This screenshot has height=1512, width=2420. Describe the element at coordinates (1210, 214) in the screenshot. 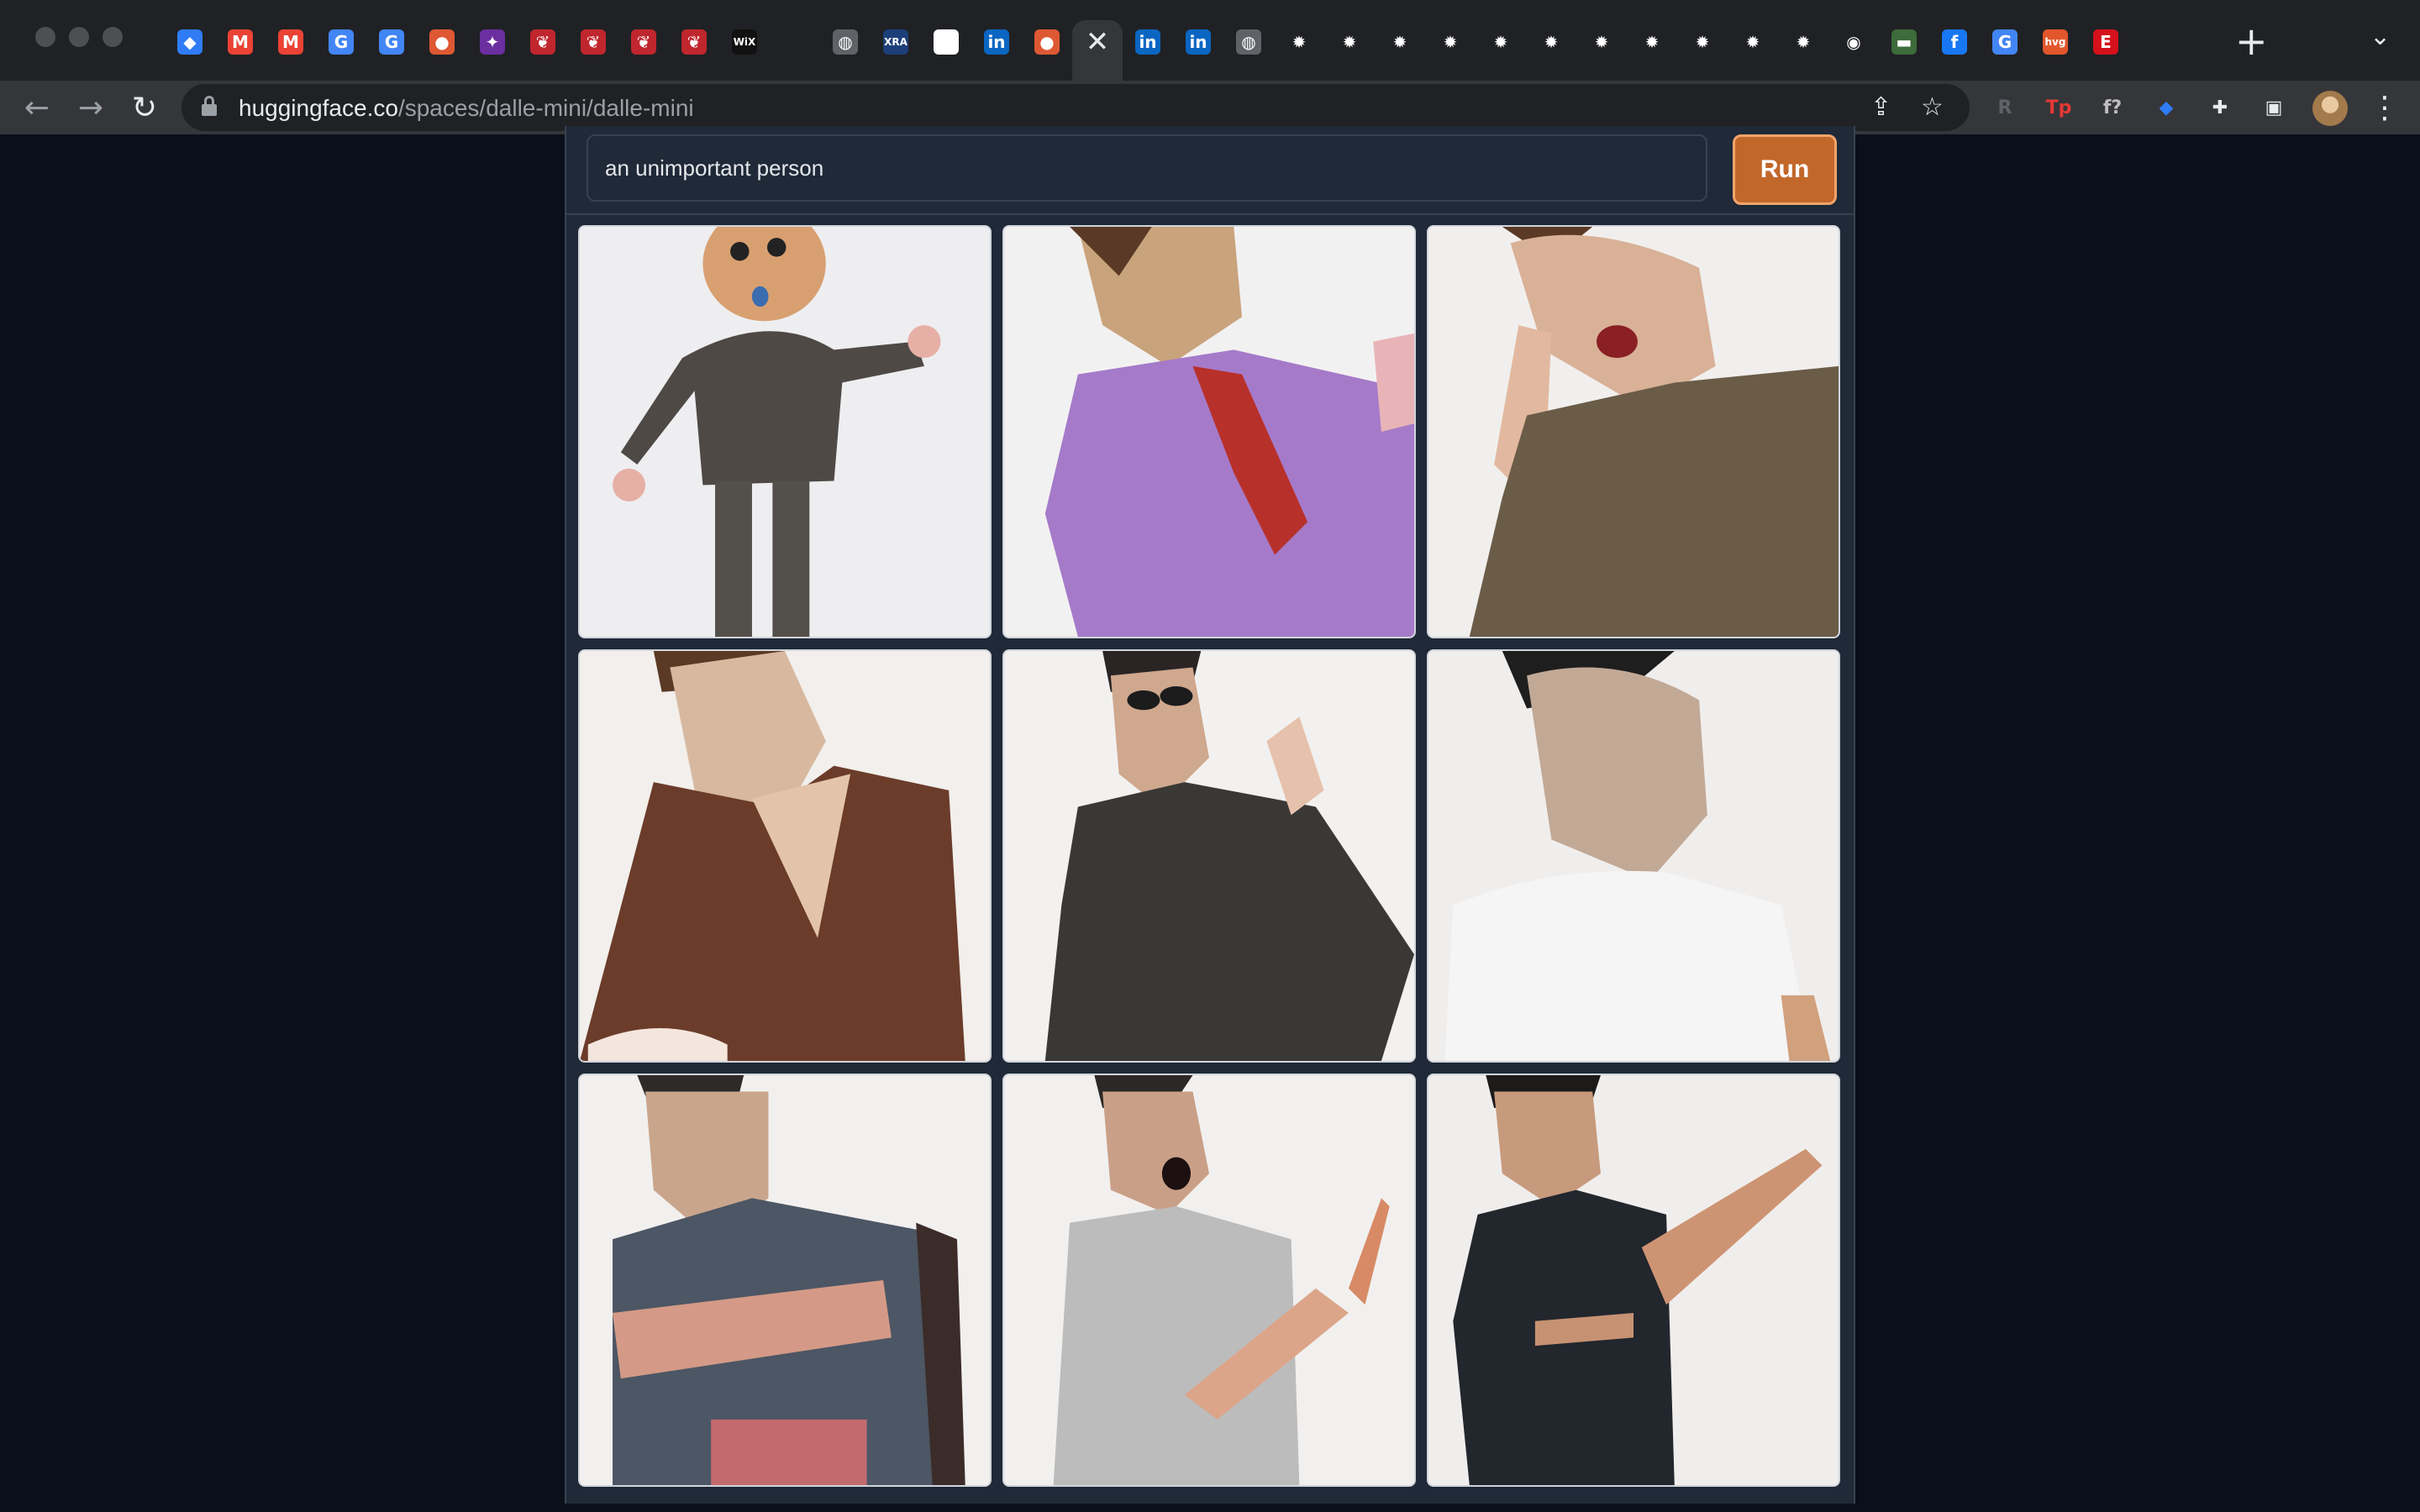

I see `divider` at that location.